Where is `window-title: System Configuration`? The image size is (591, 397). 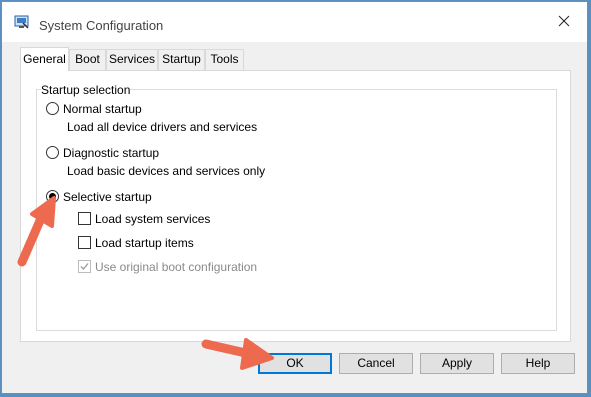
window-title: System Configuration is located at coordinates (101, 25).